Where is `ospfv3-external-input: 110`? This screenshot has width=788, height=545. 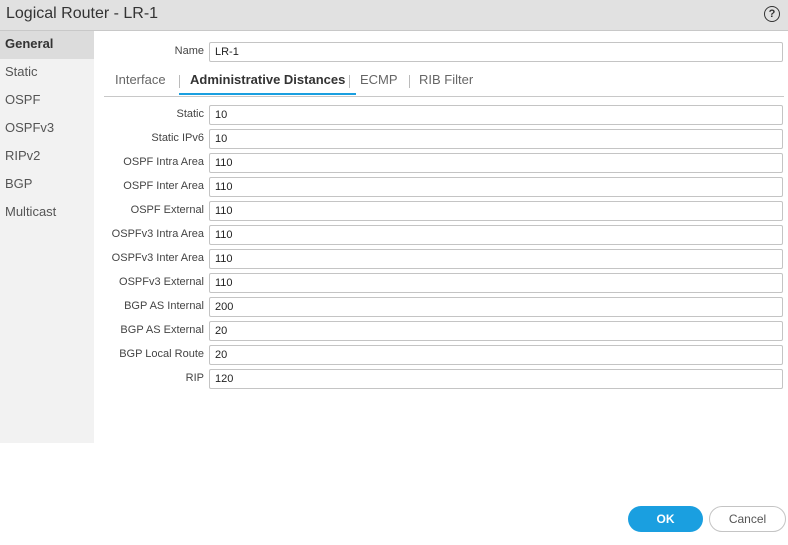
ospfv3-external-input: 110 is located at coordinates (496, 283).